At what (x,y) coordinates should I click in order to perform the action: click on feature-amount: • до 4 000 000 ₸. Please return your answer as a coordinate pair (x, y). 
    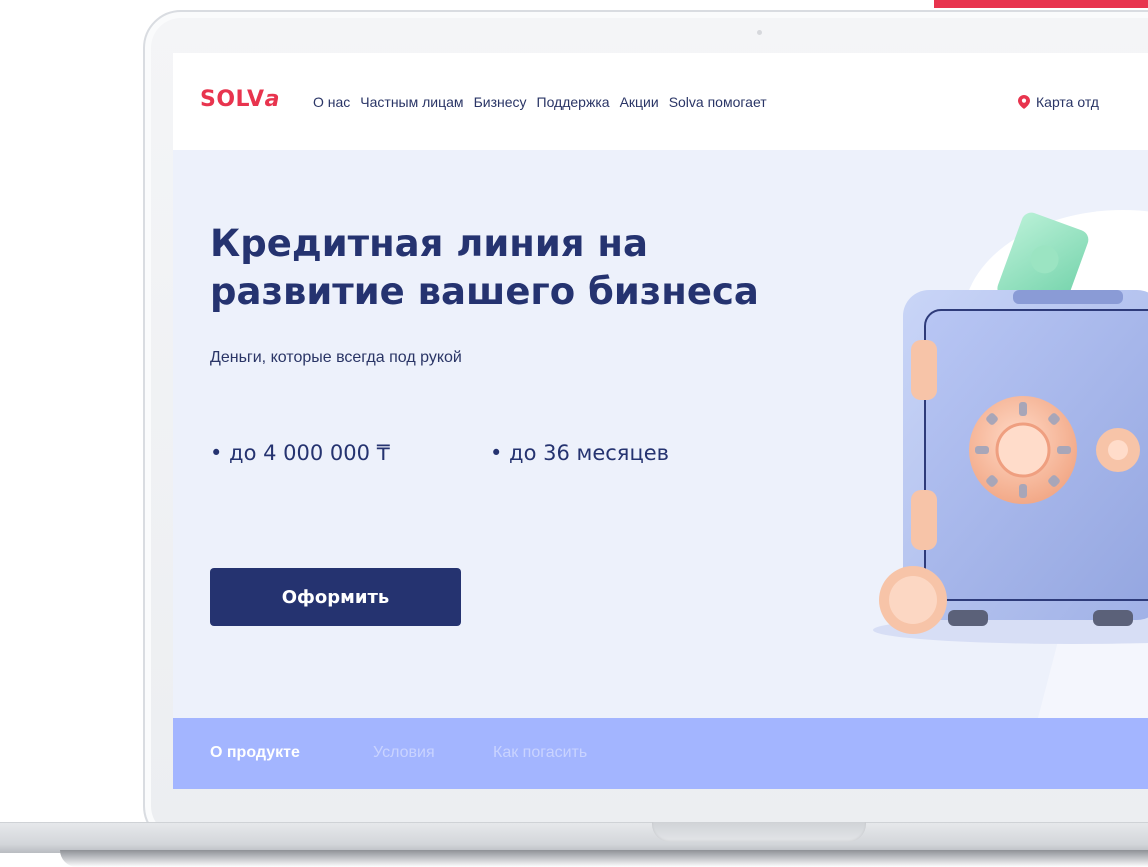
    Looking at the image, I should click on (300, 453).